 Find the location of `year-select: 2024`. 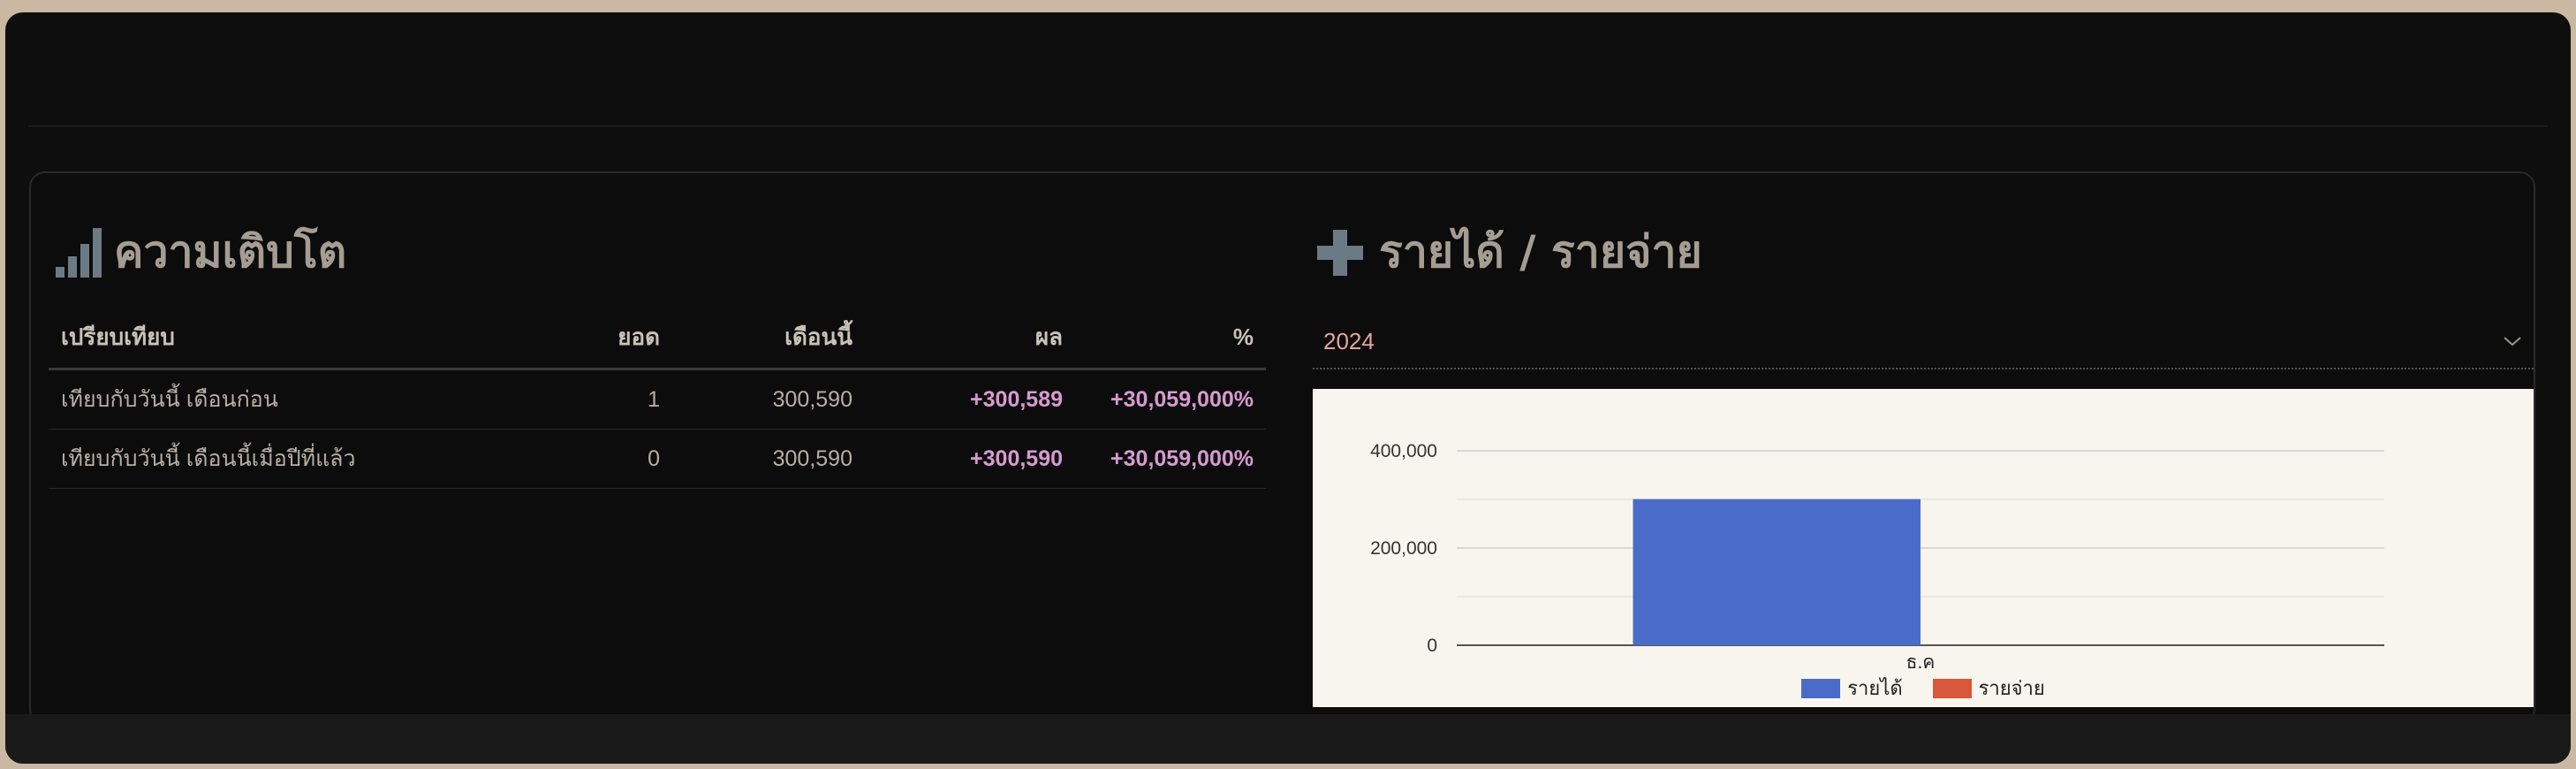

year-select: 2024 is located at coordinates (1923, 342).